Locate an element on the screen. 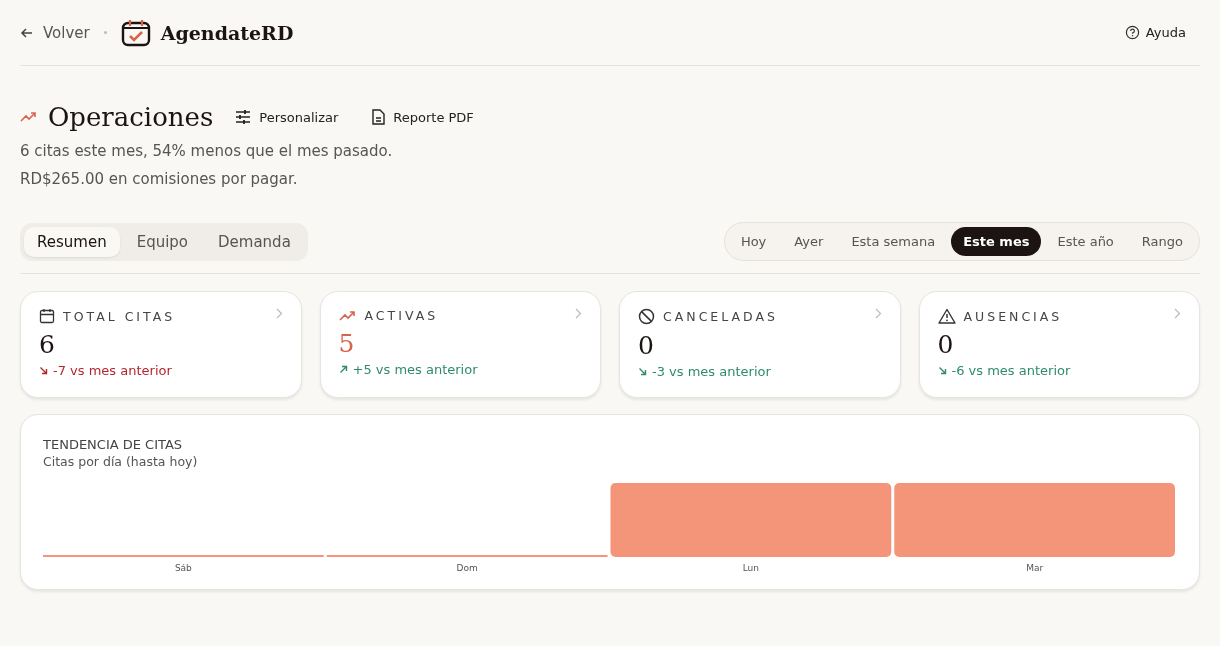 The height and width of the screenshot is (646, 1220). help-icon is located at coordinates (1132, 32).